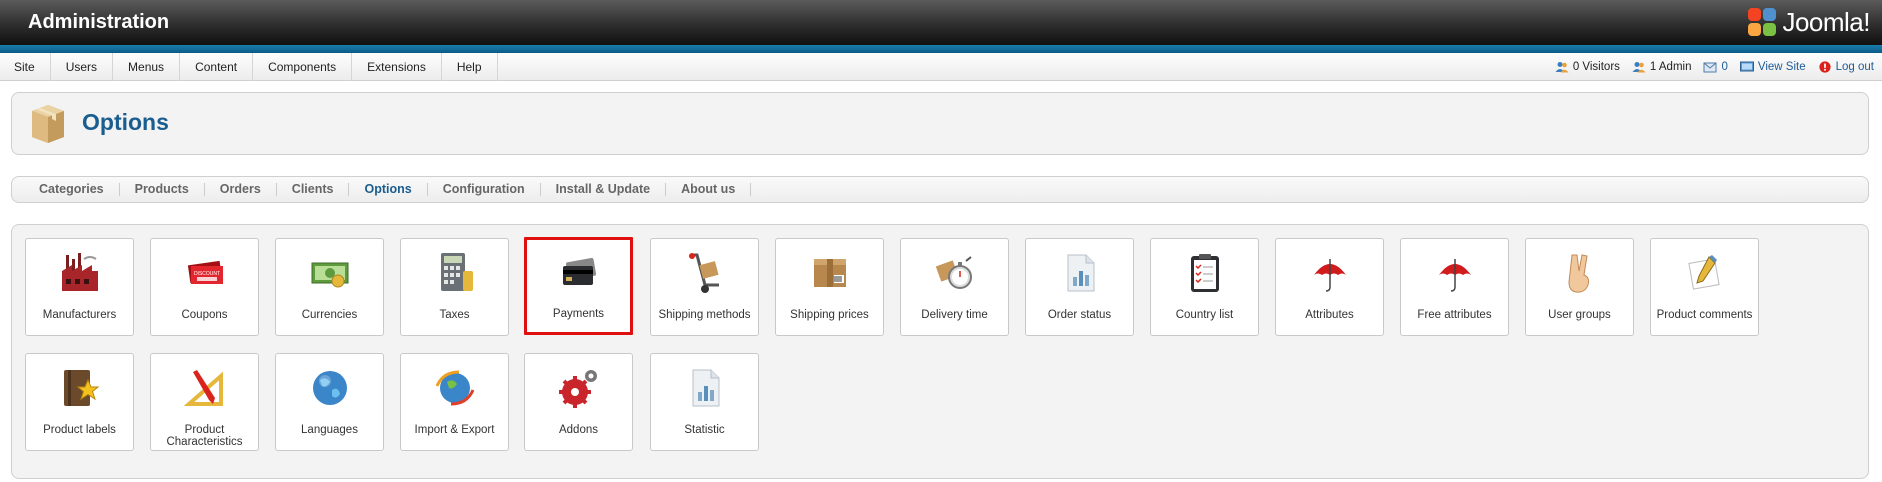  I want to click on menu-users: Users, so click(82, 67).